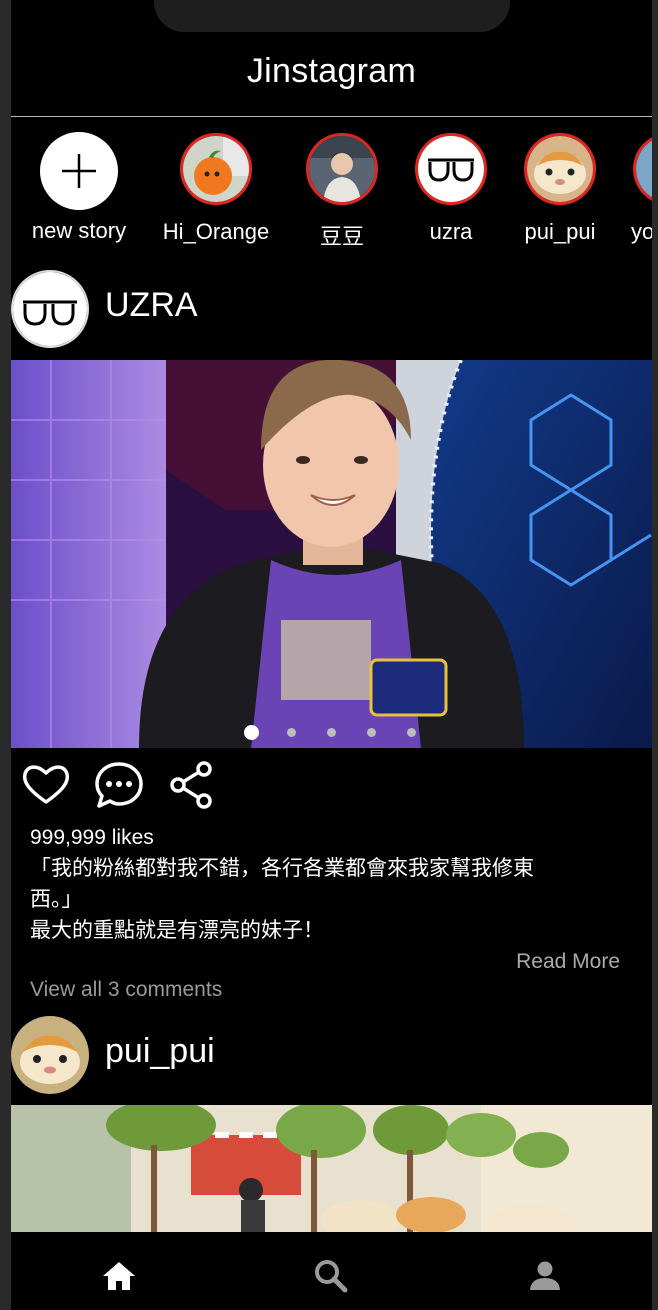 This screenshot has height=1310, width=658. I want to click on add-story-button, so click(79, 171).